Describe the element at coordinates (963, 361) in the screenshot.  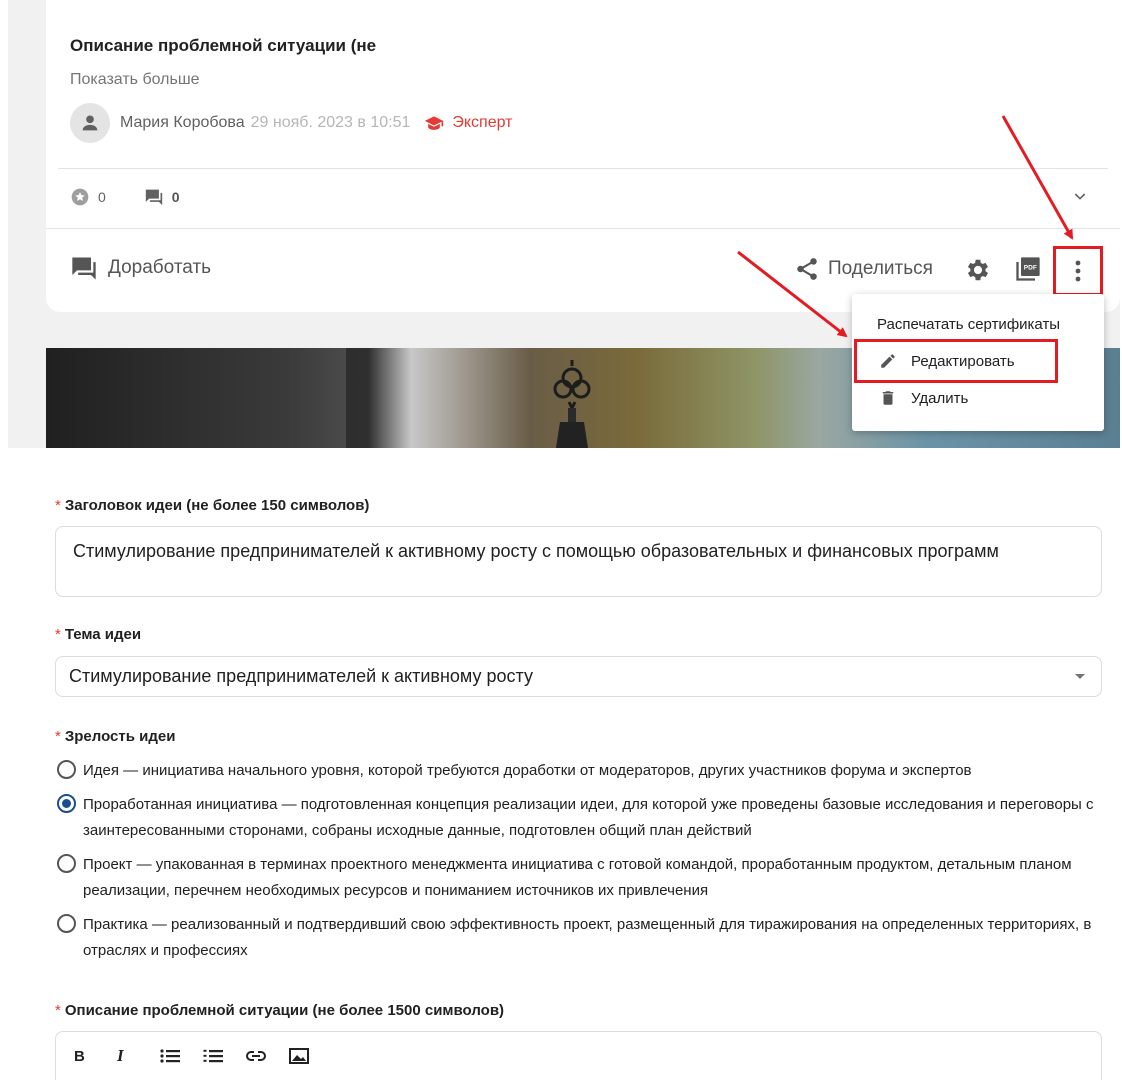
I see `menu-item-label: Редактировать` at that location.